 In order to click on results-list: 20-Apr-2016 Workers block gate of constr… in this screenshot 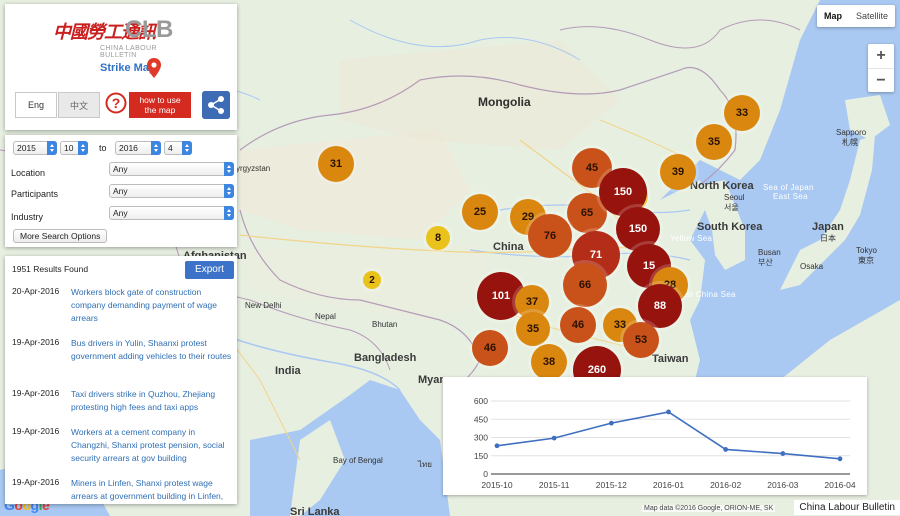, I will do `click(121, 394)`.